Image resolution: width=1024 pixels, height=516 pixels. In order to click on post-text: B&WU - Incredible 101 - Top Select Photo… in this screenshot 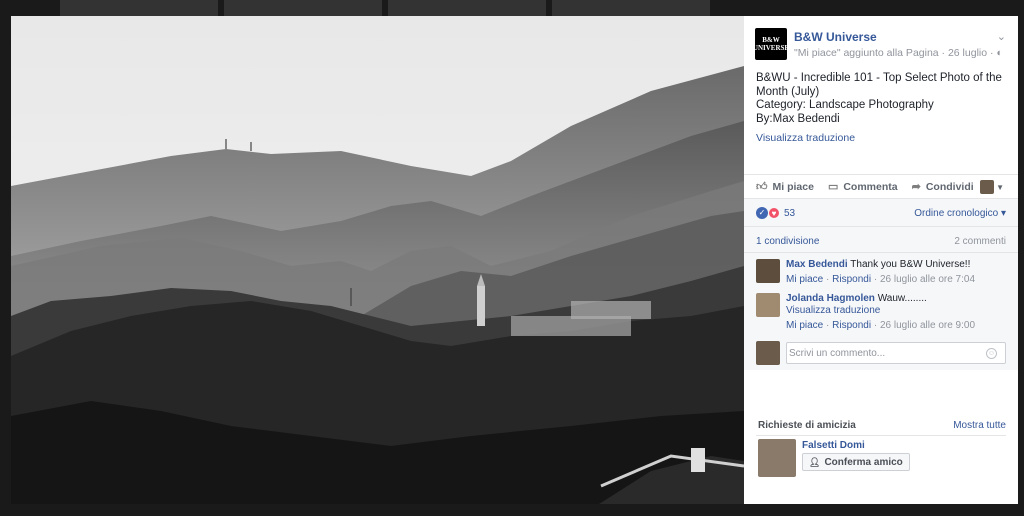, I will do `click(881, 99)`.